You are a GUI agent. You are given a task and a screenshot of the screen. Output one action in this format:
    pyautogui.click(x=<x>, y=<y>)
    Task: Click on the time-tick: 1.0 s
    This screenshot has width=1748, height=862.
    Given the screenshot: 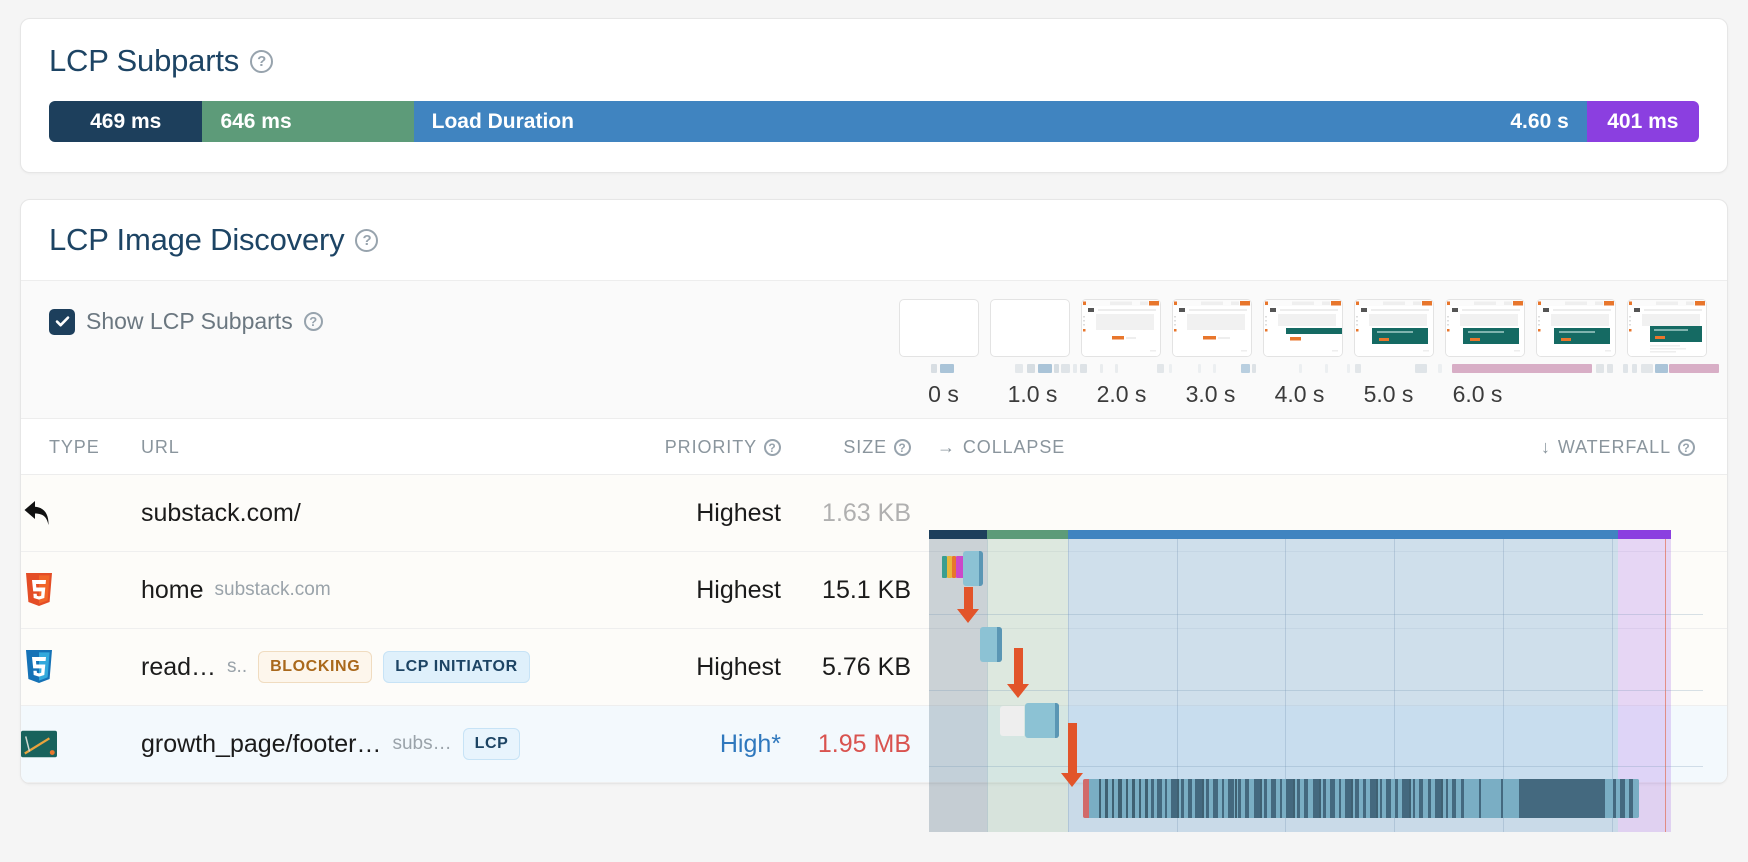 What is the action you would take?
    pyautogui.click(x=1032, y=394)
    